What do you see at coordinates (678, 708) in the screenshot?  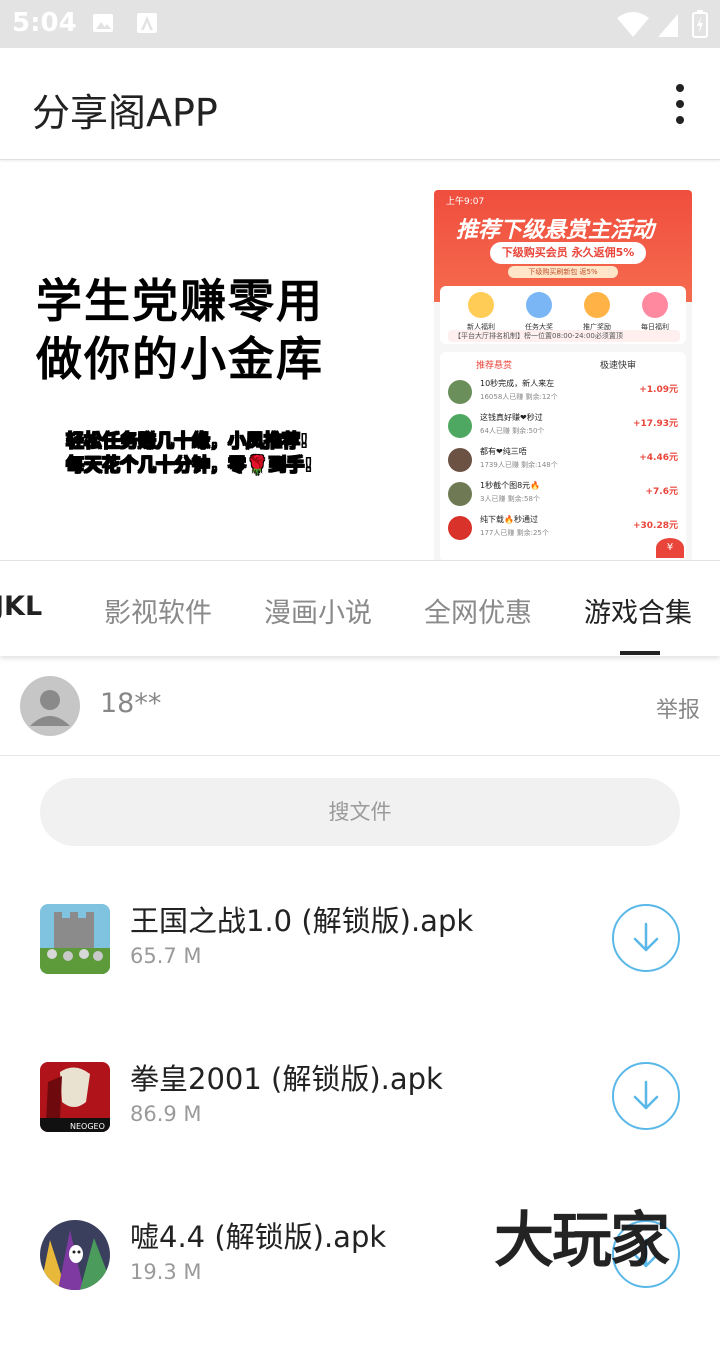 I see `report-button: 举报` at bounding box center [678, 708].